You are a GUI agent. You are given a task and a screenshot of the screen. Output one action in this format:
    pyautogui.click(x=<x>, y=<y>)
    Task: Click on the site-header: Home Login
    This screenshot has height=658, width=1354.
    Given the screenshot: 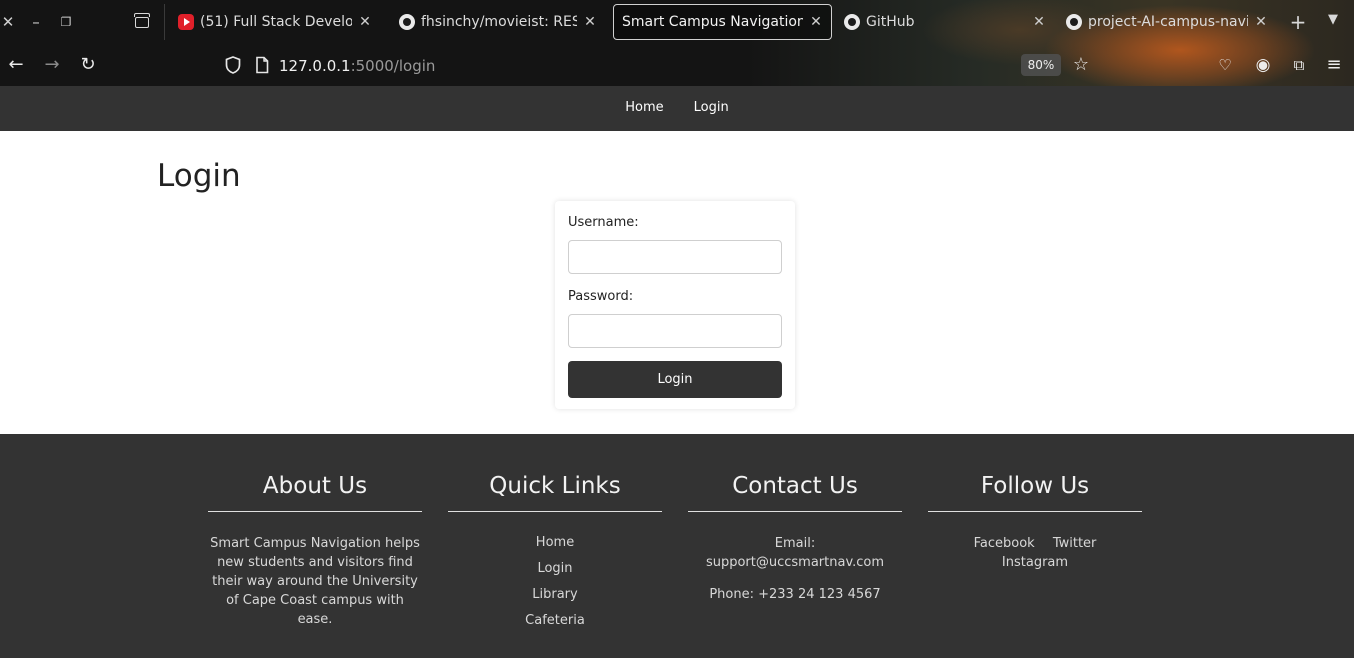 What is the action you would take?
    pyautogui.click(x=677, y=108)
    